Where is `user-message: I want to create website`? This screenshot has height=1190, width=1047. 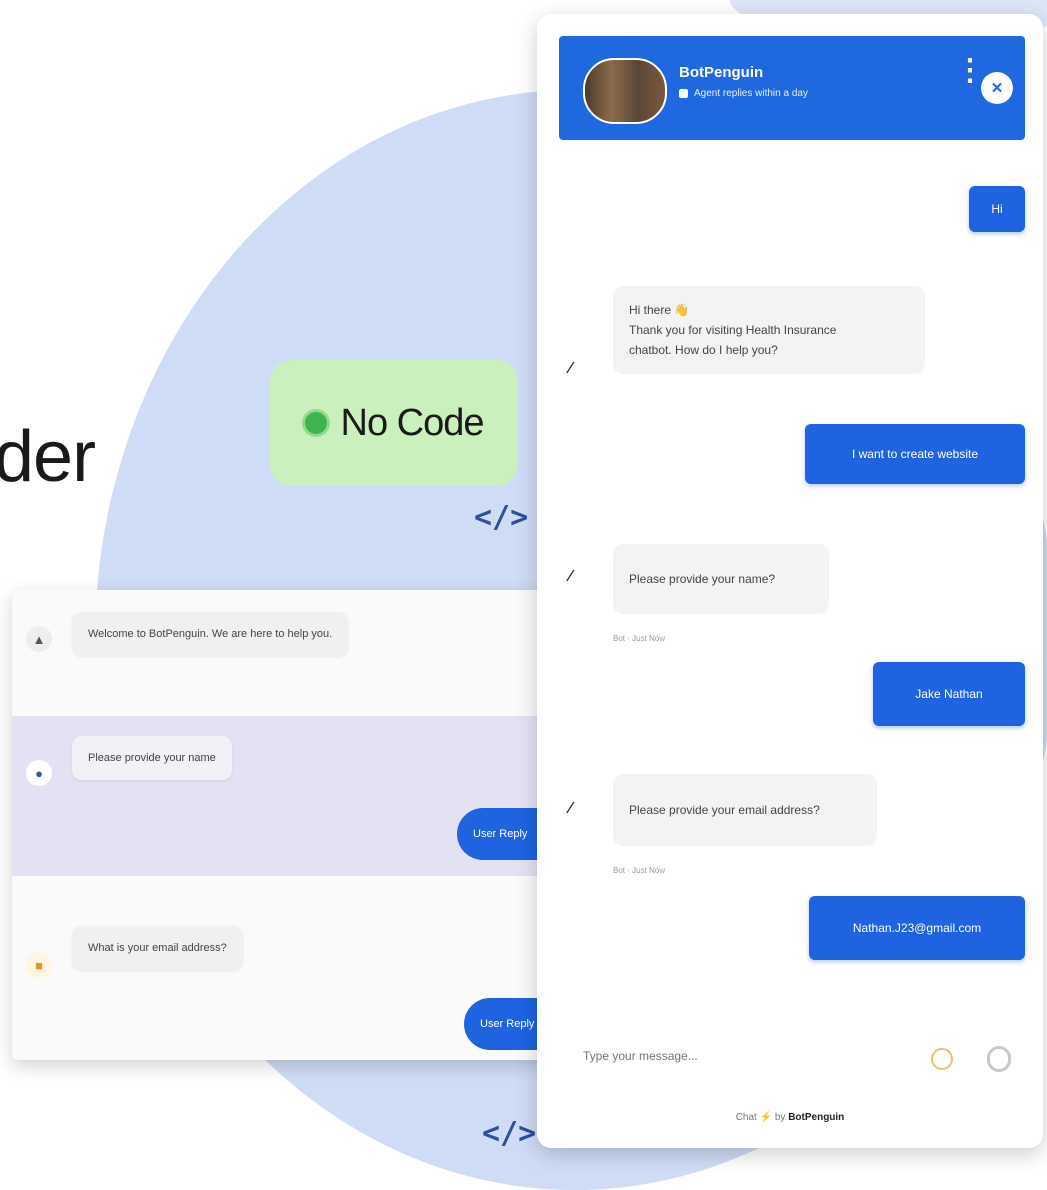
user-message: I want to create website is located at coordinates (915, 454).